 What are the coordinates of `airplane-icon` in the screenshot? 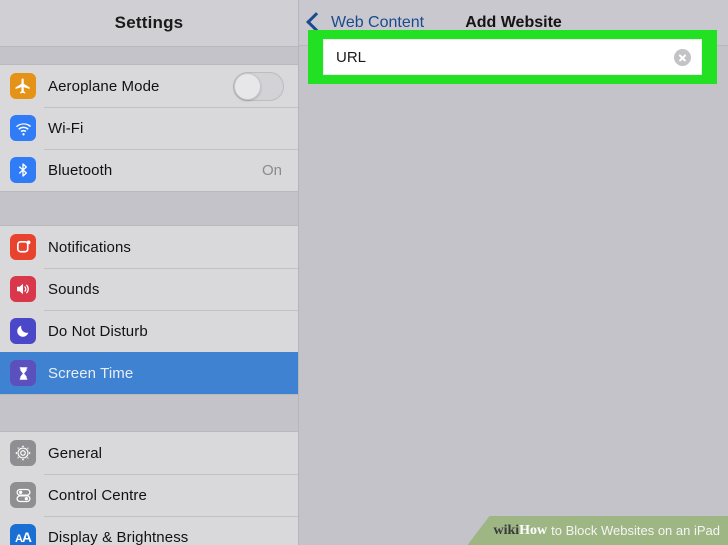 It's located at (23, 86).